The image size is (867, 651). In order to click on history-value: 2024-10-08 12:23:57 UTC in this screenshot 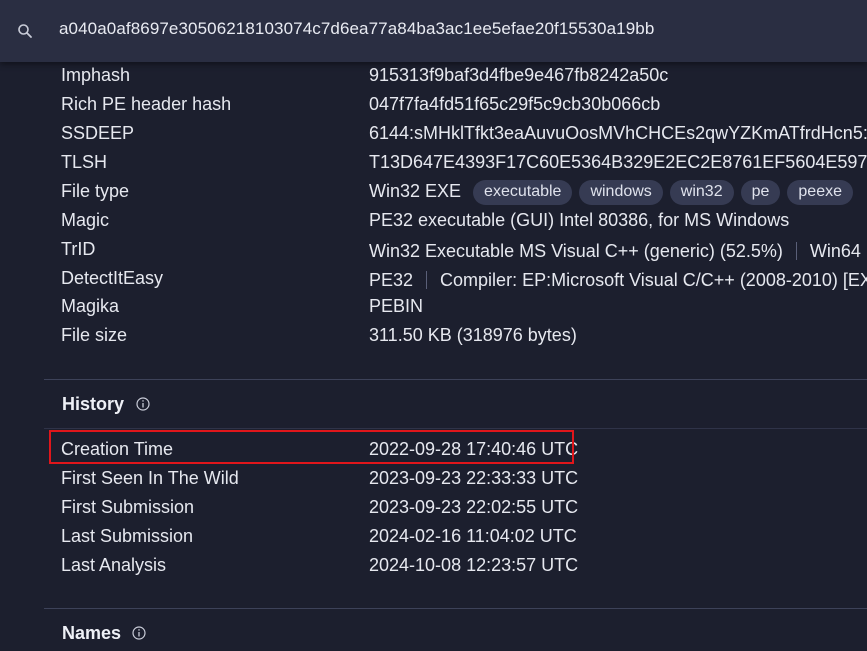, I will do `click(474, 565)`.